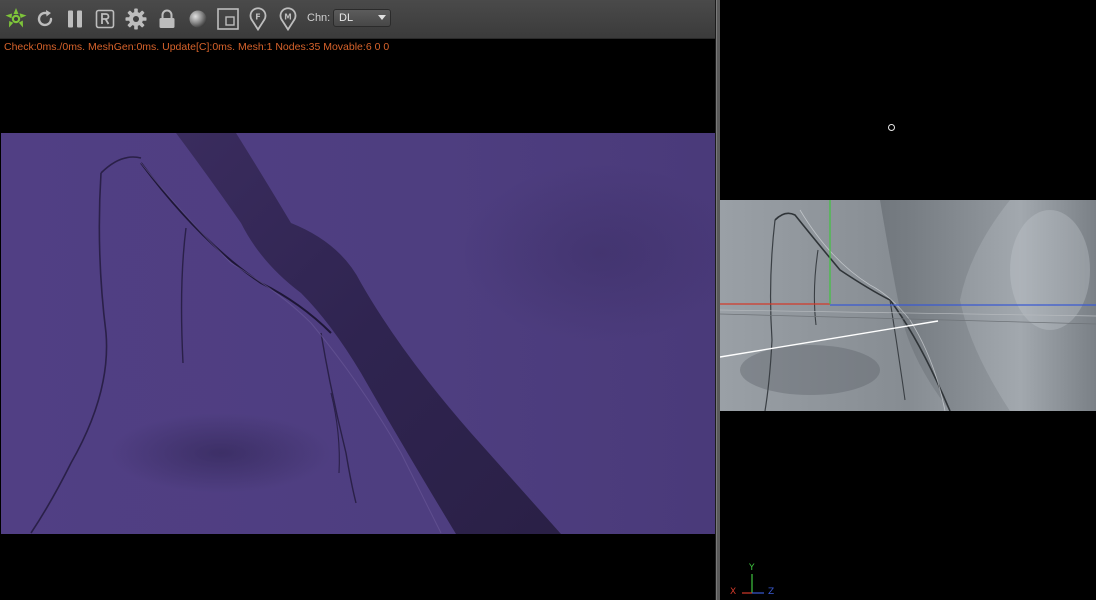 This screenshot has width=1096, height=600. I want to click on channel-dropdown: DL, so click(362, 18).